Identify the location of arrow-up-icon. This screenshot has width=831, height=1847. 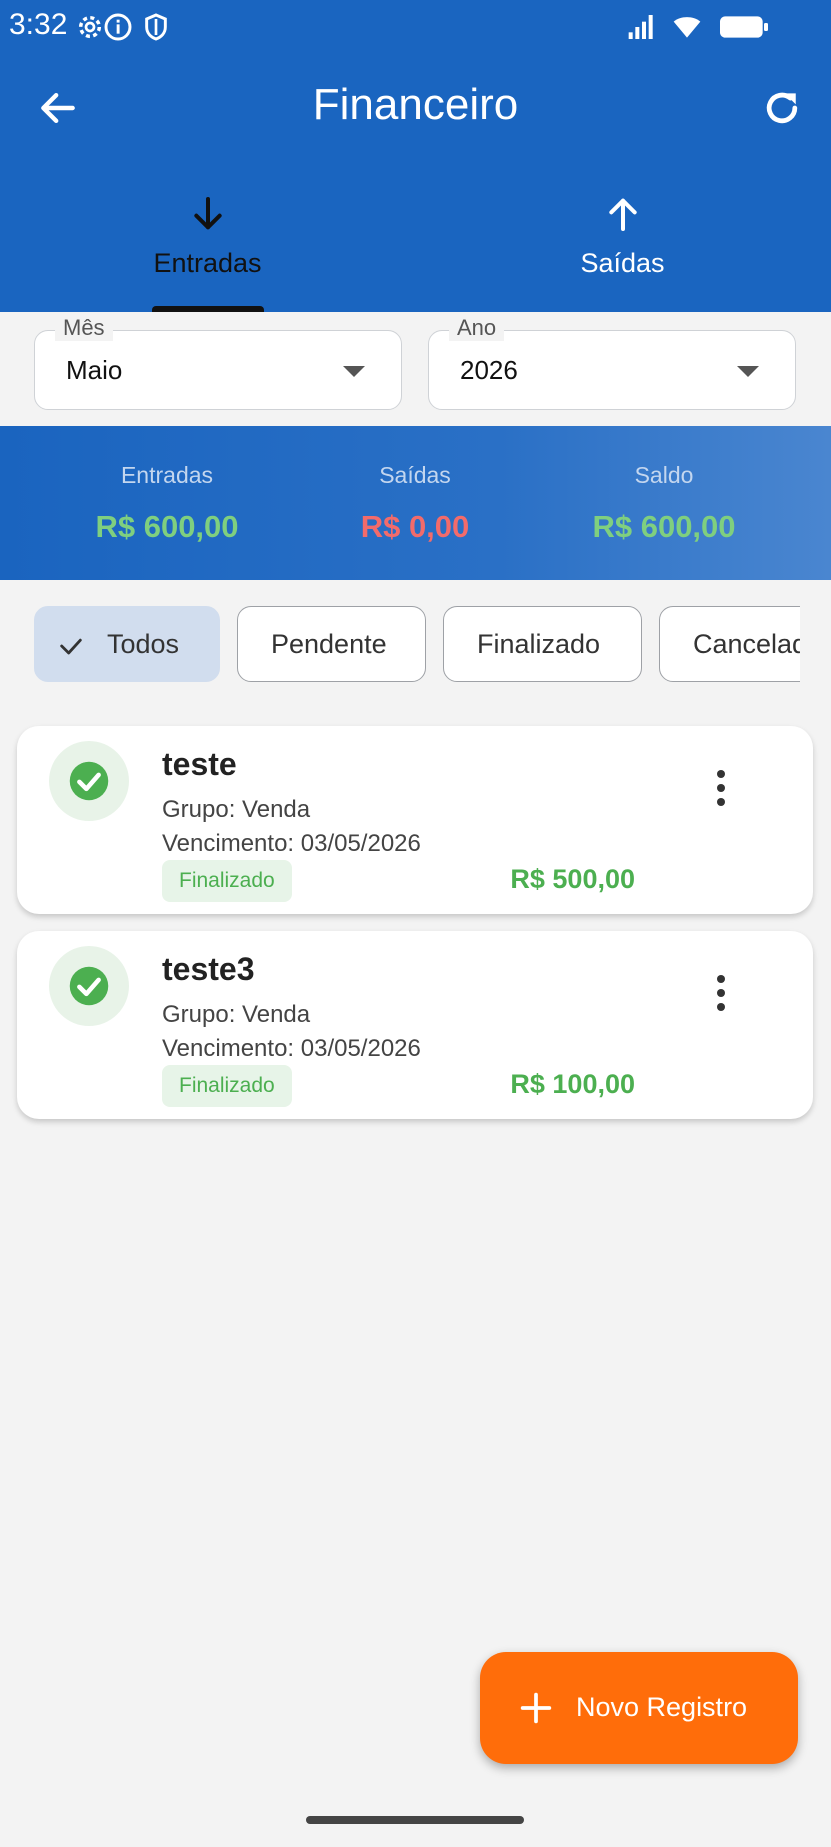
(622, 214).